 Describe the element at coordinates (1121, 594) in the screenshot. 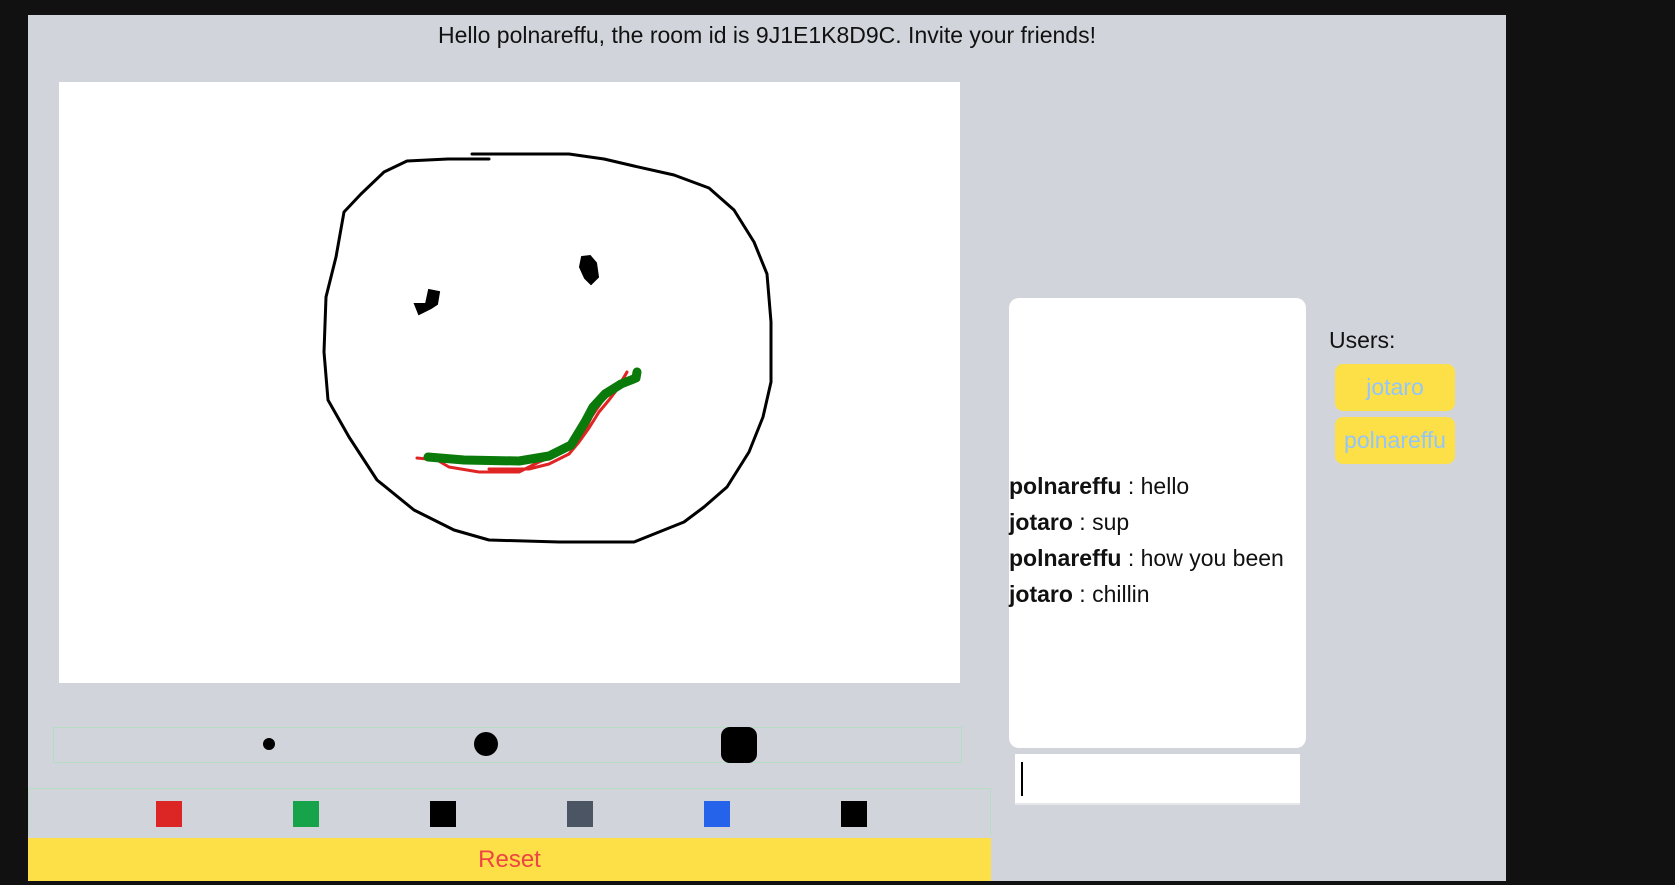

I see `chat-message-text: chillin` at that location.